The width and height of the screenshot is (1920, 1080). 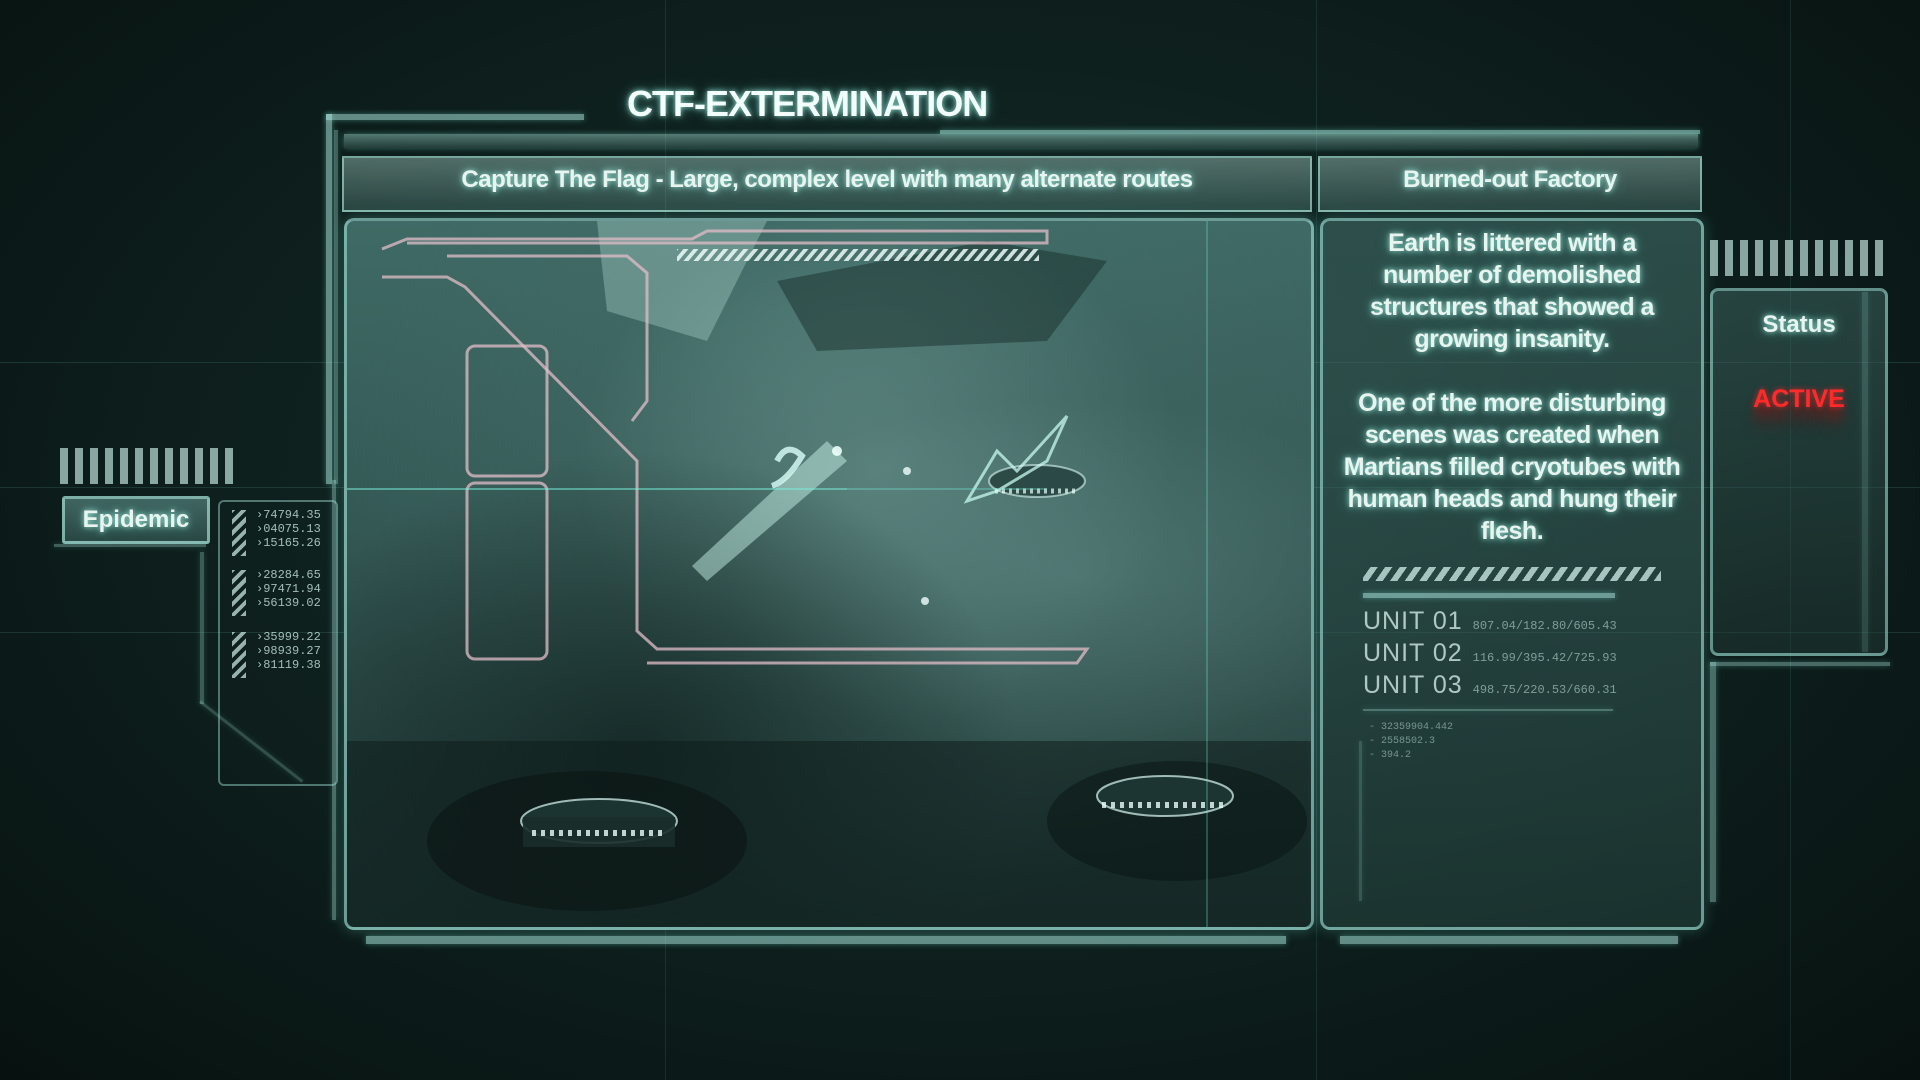 What do you see at coordinates (1800, 258) in the screenshot?
I see `status-stripes` at bounding box center [1800, 258].